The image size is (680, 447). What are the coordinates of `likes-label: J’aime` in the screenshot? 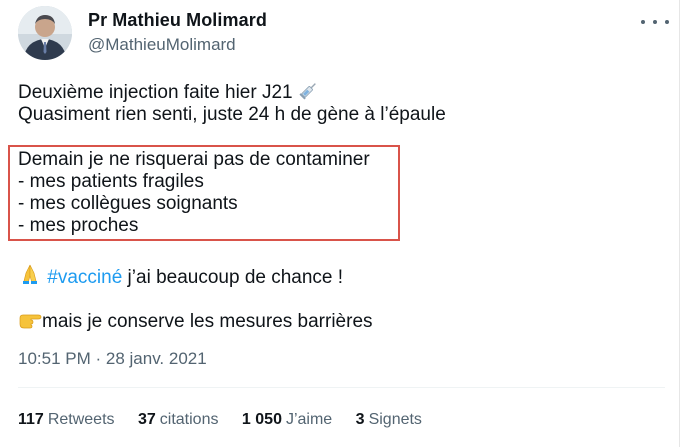 It's located at (309, 419).